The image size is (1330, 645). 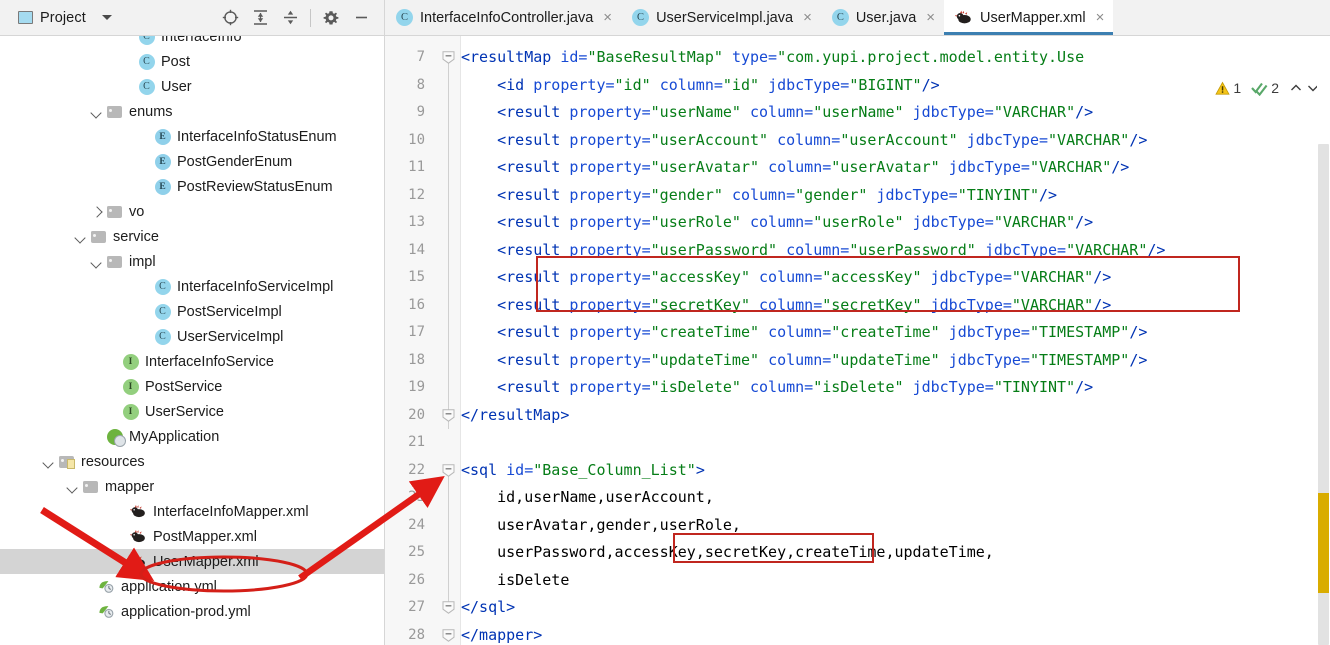 I want to click on tree-item-postmapper-xml: PostMapper.xml, so click(x=192, y=536).